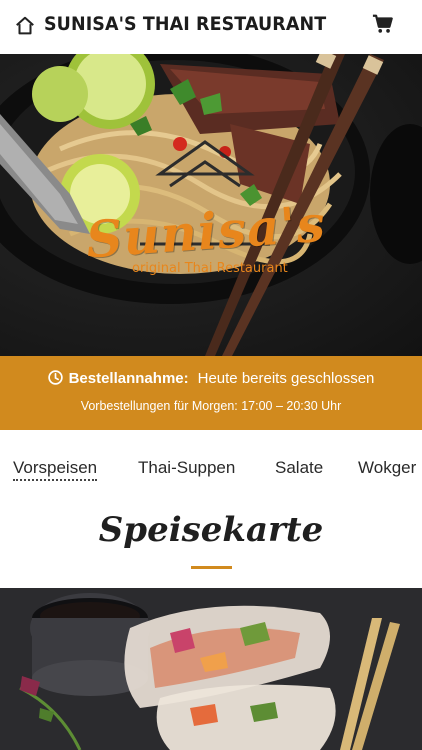  Describe the element at coordinates (210, 268) in the screenshot. I see `logo-subtitle: original Thai Restaurant` at that location.